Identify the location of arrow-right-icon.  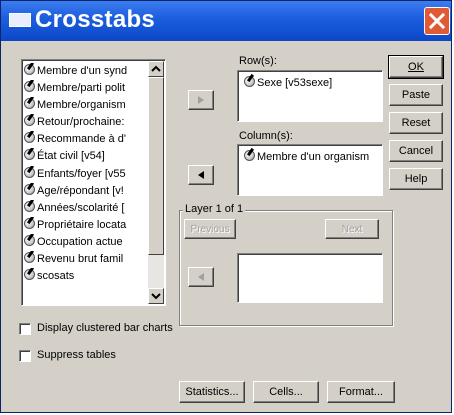
(201, 100).